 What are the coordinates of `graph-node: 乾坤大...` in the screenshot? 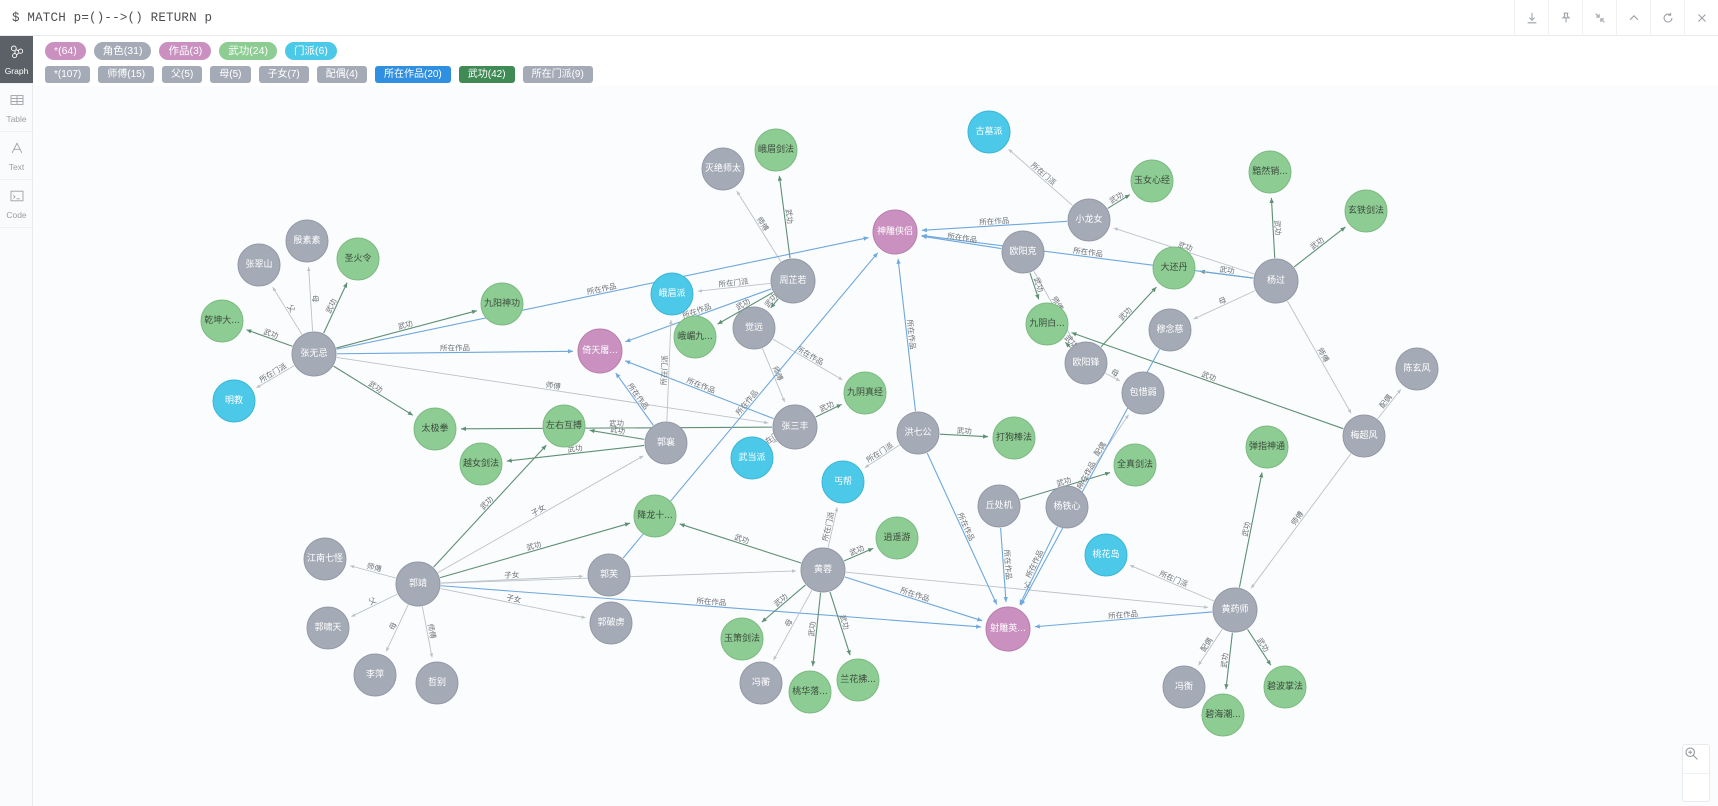 It's located at (222, 321).